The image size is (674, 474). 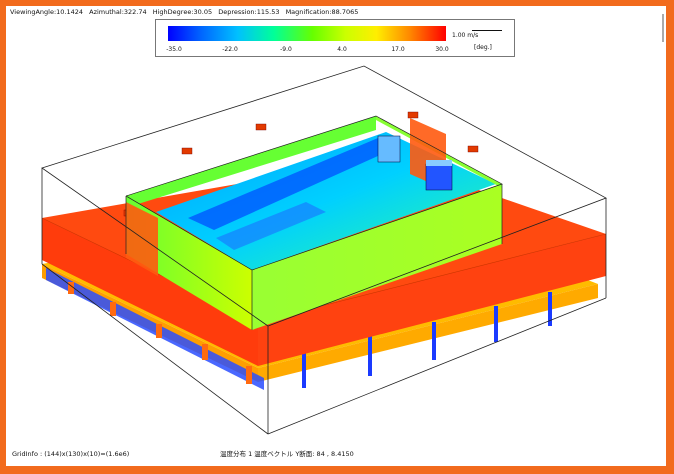 I want to click on legend-tick: -9.0, so click(x=286, y=49).